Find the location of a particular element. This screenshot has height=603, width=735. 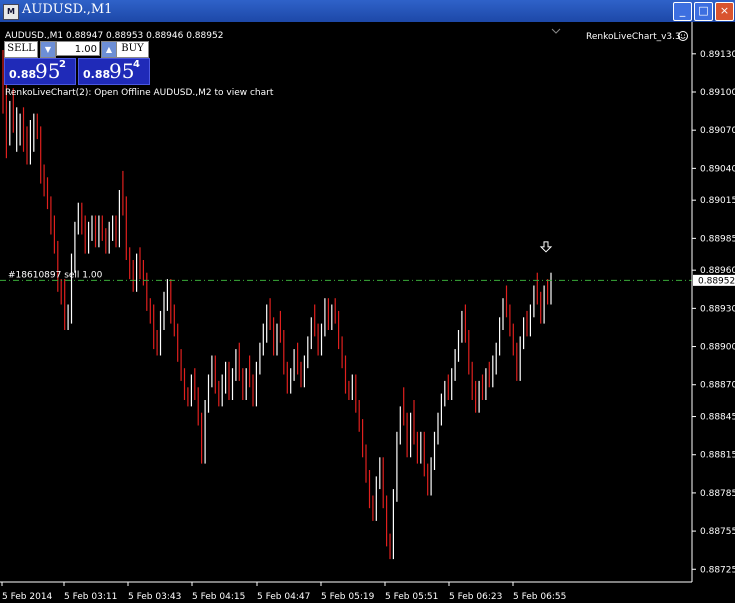

y-tick-label: 0.88845 is located at coordinates (717, 418).